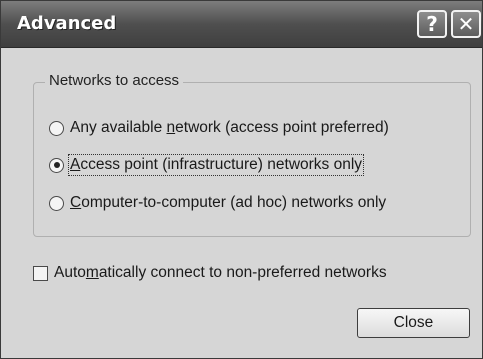 The width and height of the screenshot is (483, 359). I want to click on help-icon: ?, so click(432, 24).